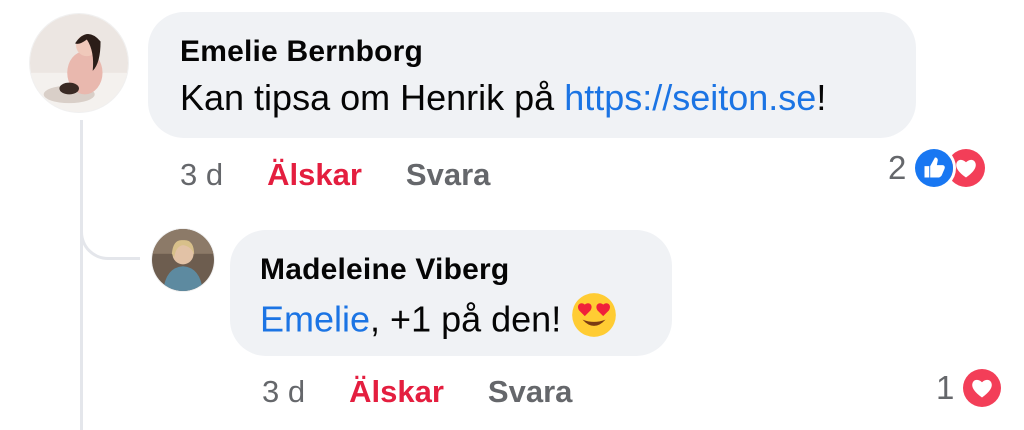 Image resolution: width=1024 pixels, height=430 pixels. Describe the element at coordinates (110, 225) in the screenshot. I see `reply-connector` at that location.